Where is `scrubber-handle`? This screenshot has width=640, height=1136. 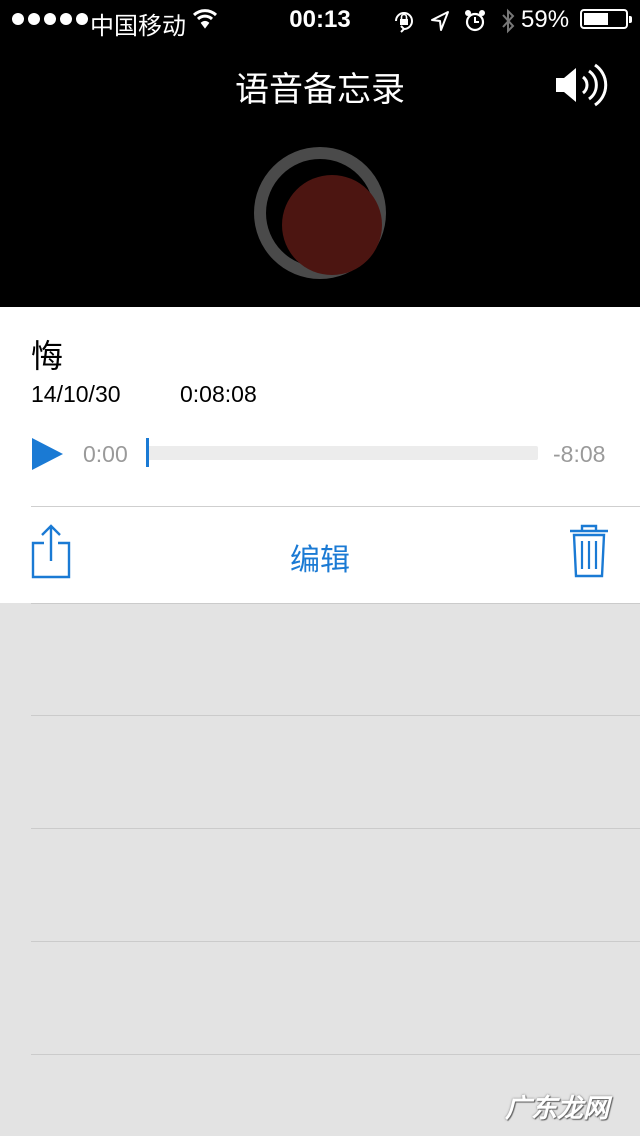 scrubber-handle is located at coordinates (147, 452).